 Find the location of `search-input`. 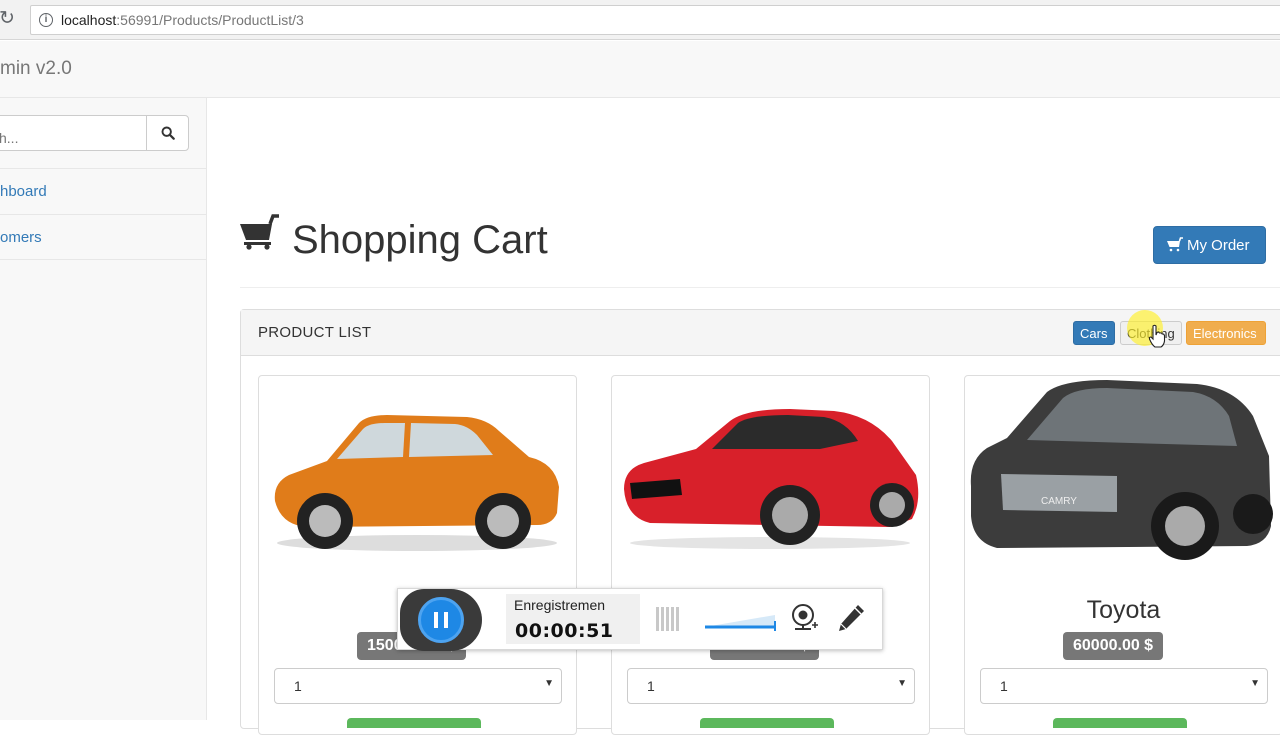

search-input is located at coordinates (73, 133).